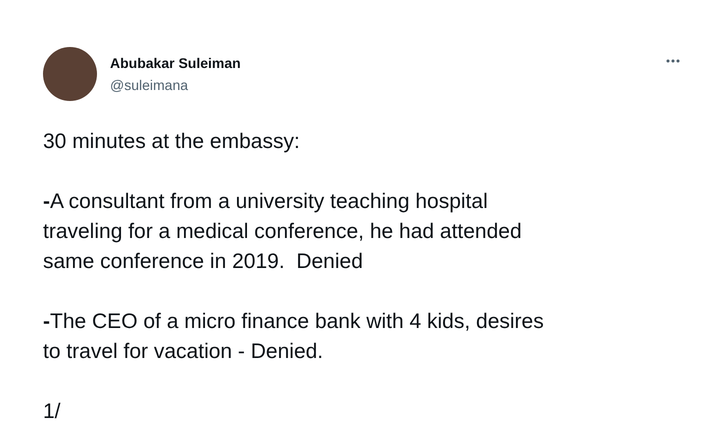 This screenshot has height=439, width=720. What do you see at coordinates (388, 85) in the screenshot?
I see `author-handle: @suleimana` at bounding box center [388, 85].